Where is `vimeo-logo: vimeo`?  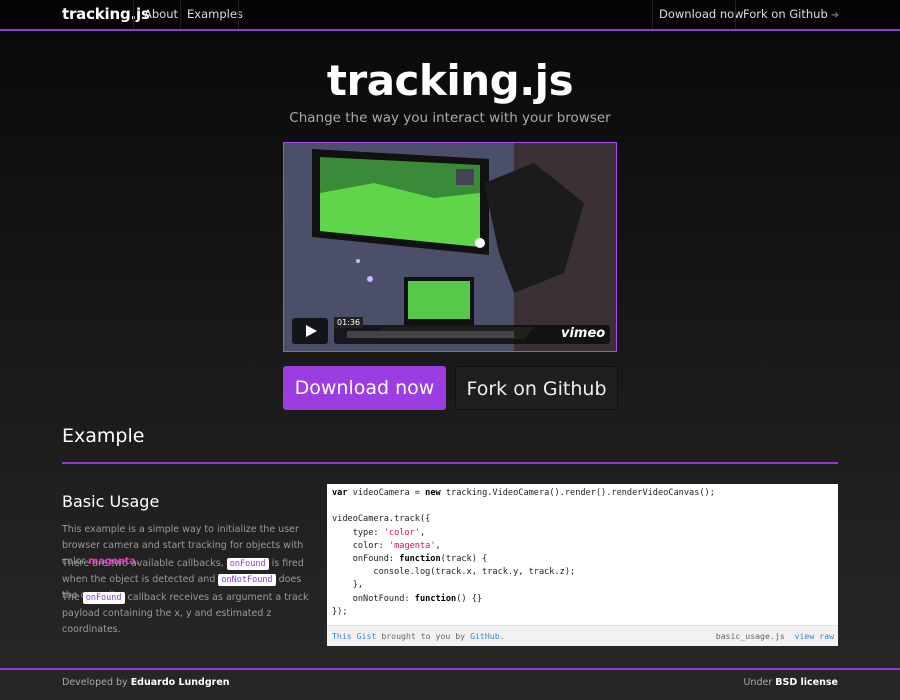 vimeo-logo: vimeo is located at coordinates (583, 333).